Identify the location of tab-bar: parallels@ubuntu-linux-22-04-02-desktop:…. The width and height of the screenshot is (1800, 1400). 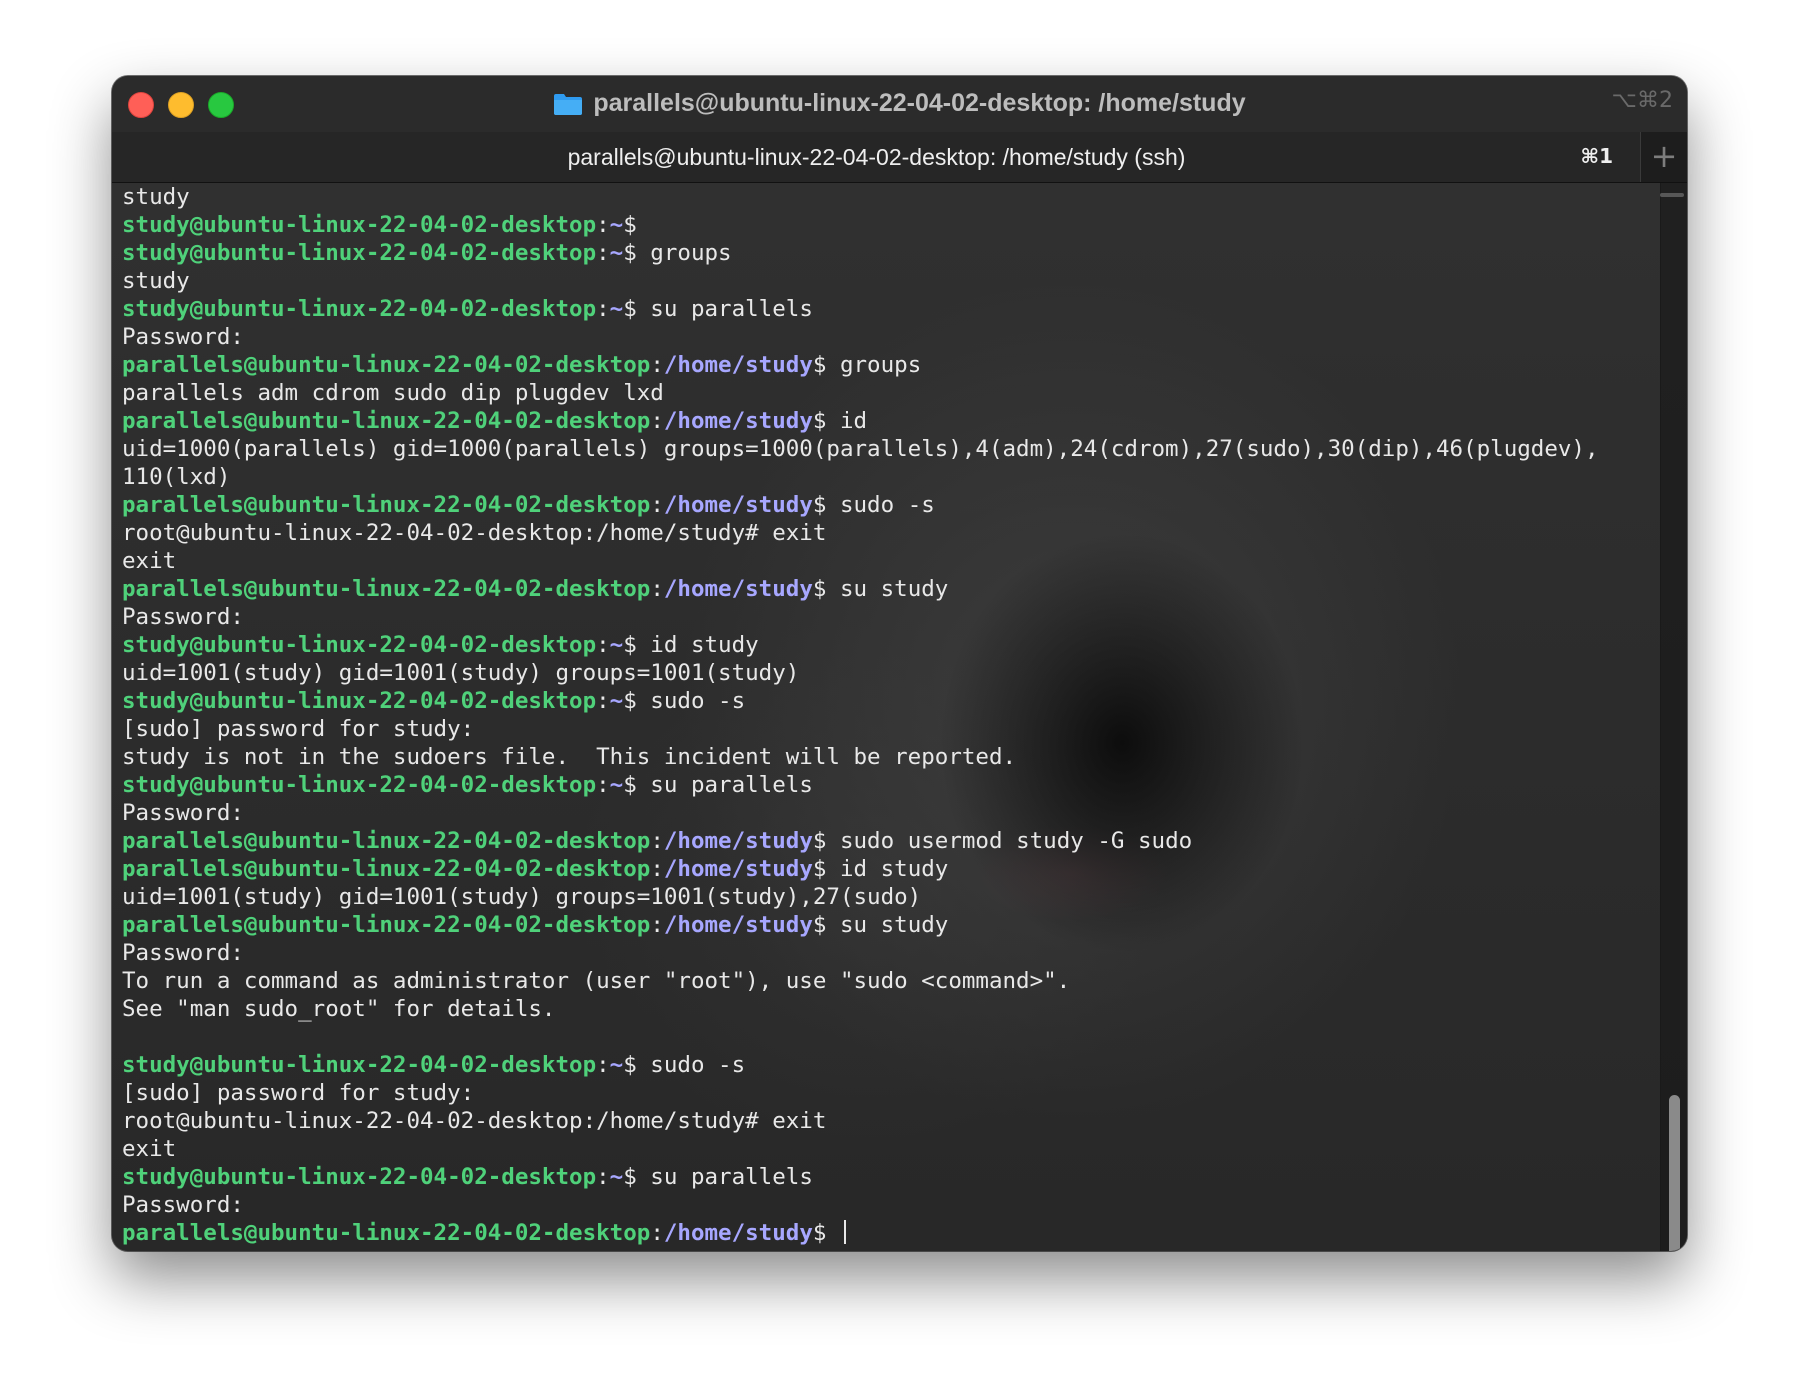
(899, 157).